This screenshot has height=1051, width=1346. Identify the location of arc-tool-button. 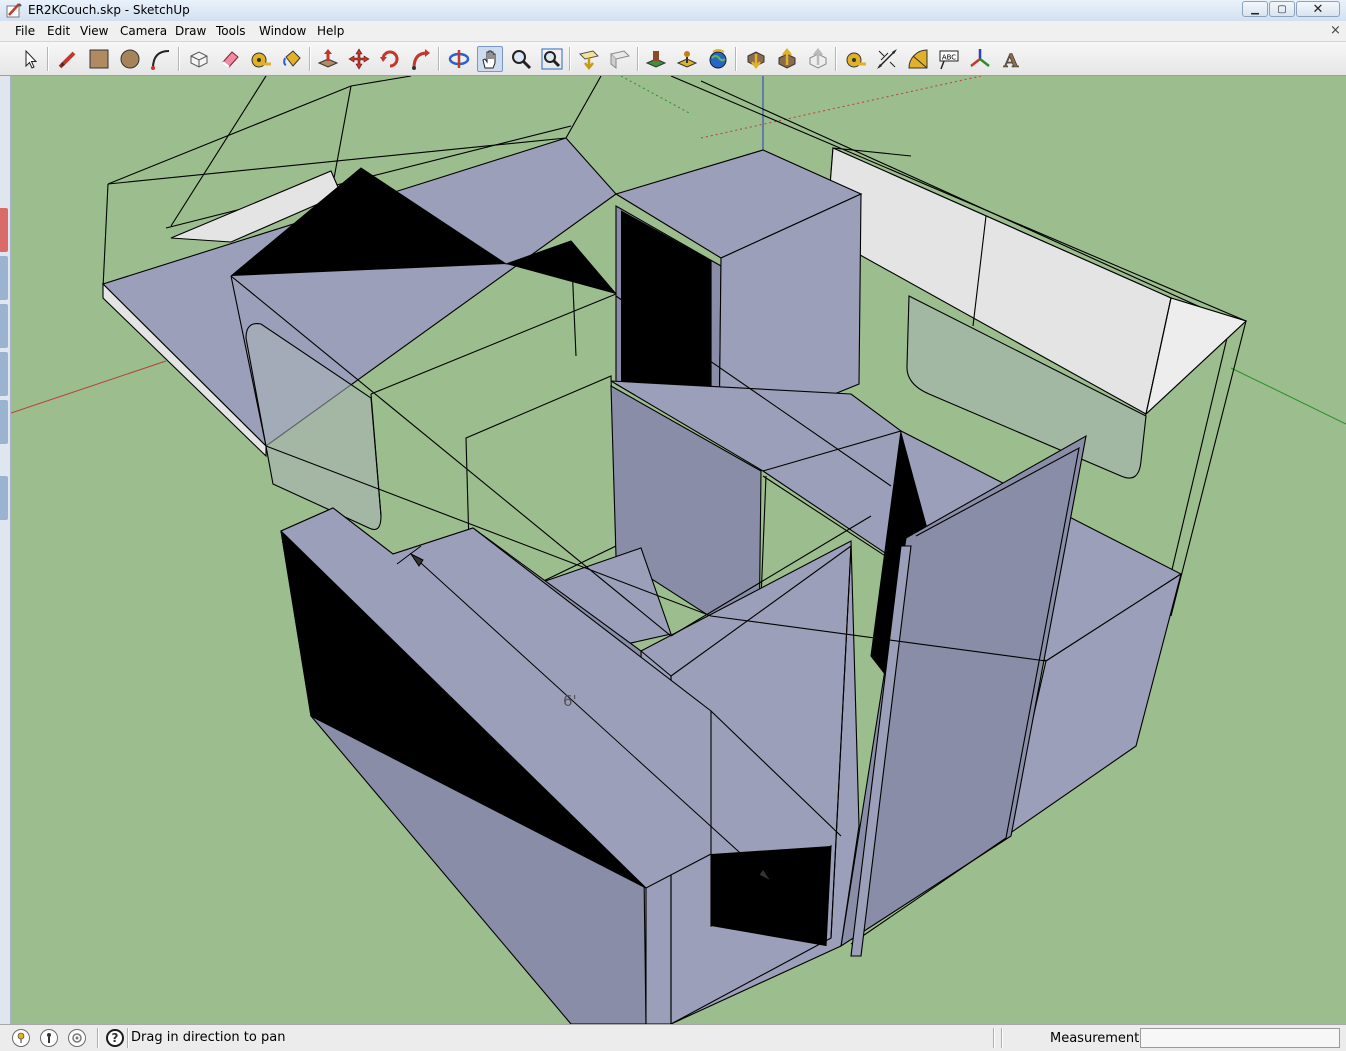
(161, 59).